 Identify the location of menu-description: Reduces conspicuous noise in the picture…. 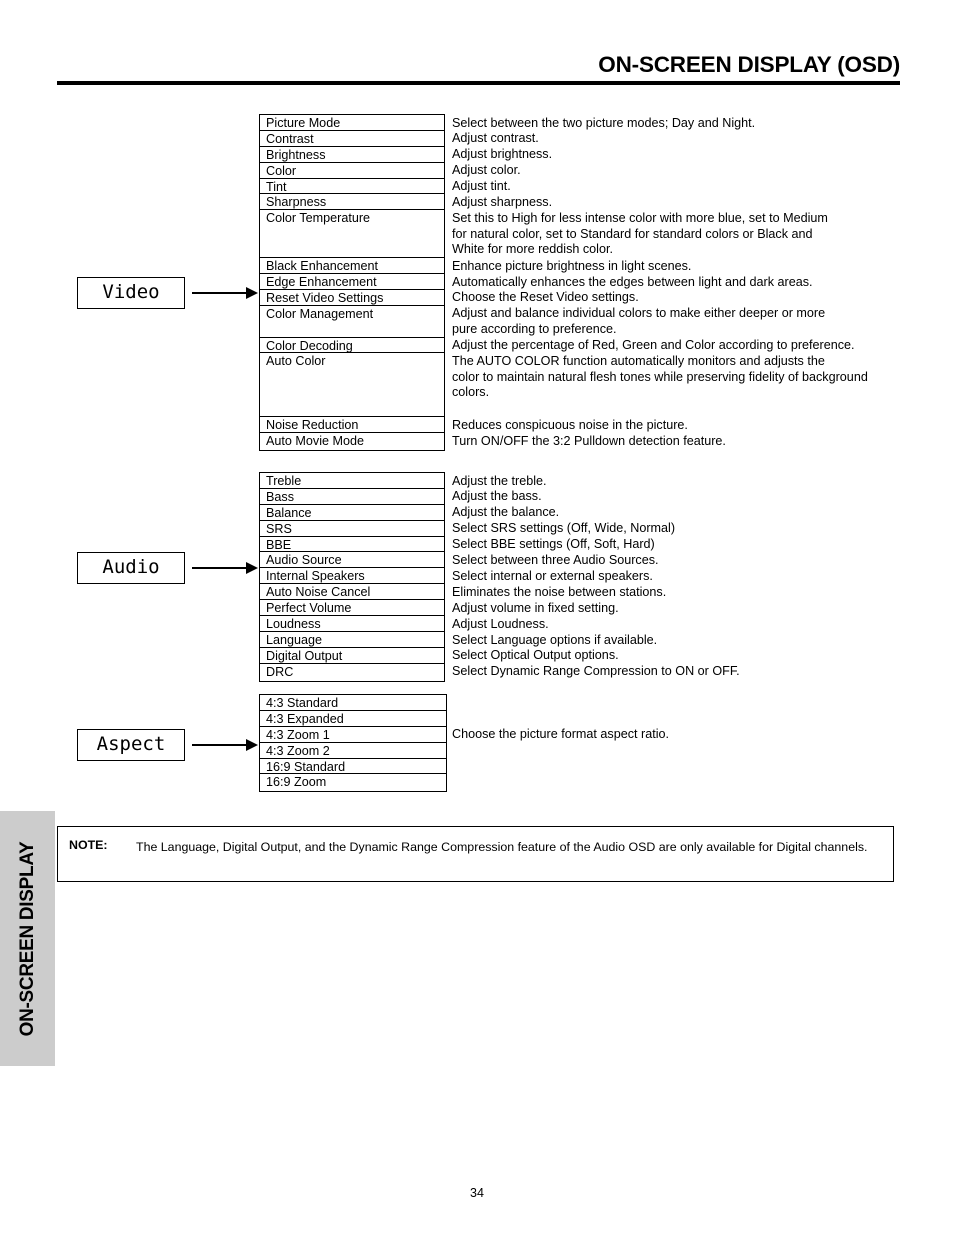
(570, 426).